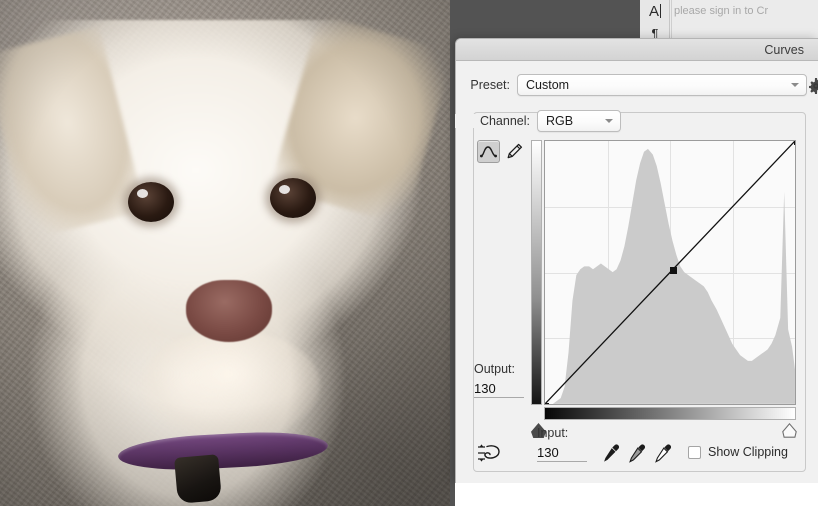  Describe the element at coordinates (548, 85) in the screenshot. I see `preset-value: Custom` at that location.